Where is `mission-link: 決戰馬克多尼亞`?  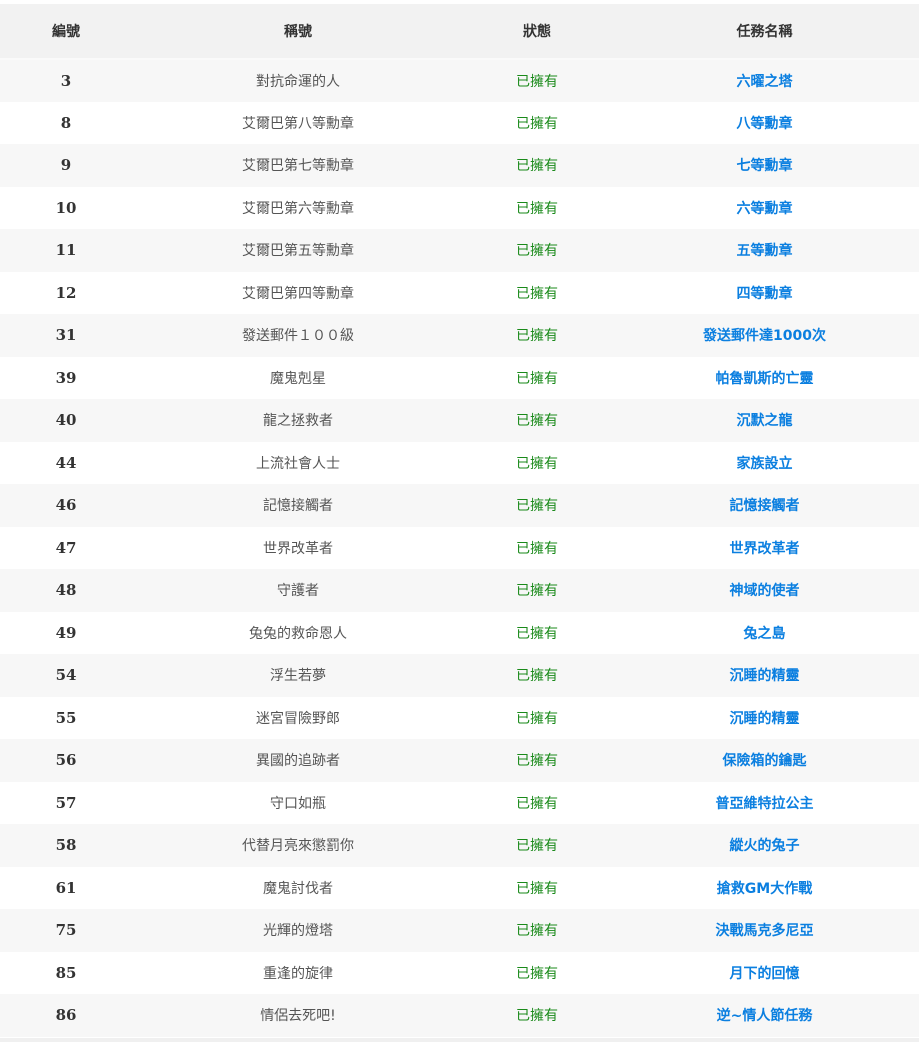 mission-link: 決戰馬克多尼亞 is located at coordinates (765, 931).